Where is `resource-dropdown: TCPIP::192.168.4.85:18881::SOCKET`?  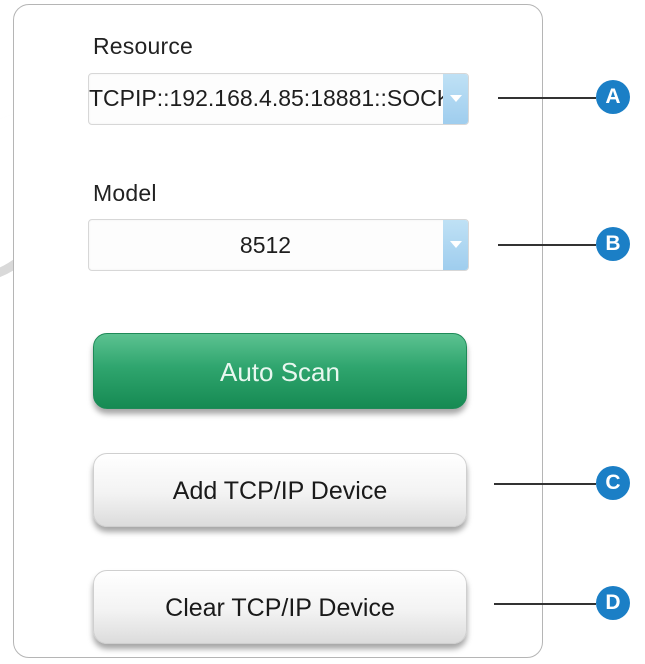
resource-dropdown: TCPIP::192.168.4.85:18881::SOCKET is located at coordinates (278, 99).